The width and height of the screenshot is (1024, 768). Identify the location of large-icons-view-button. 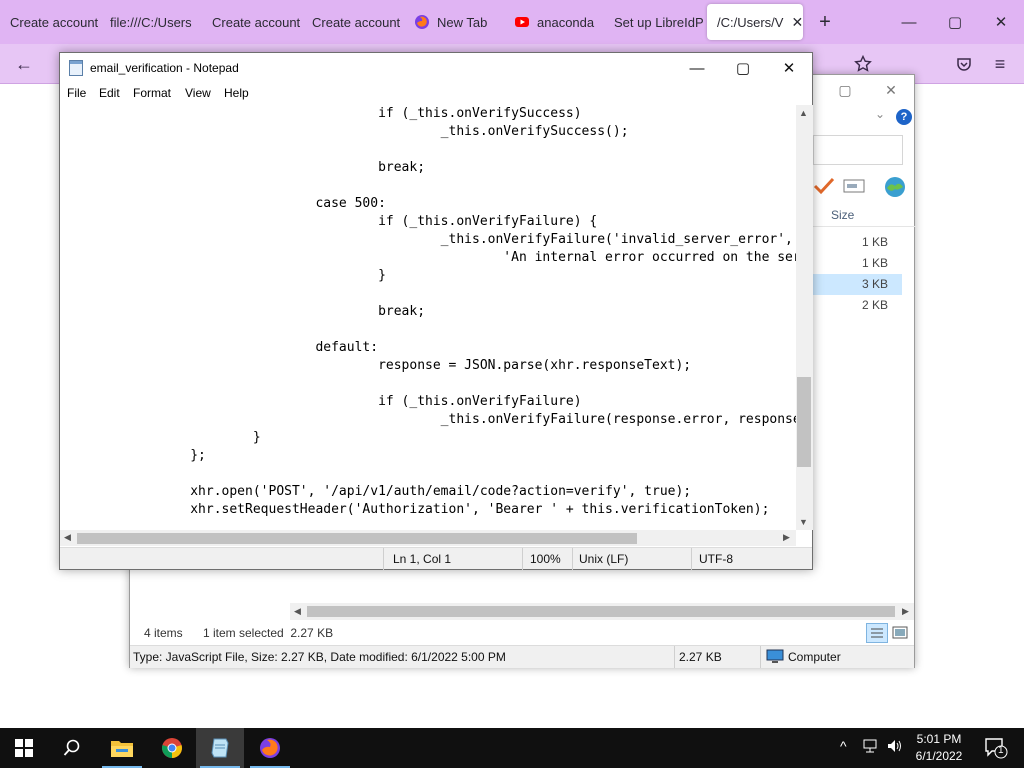
(900, 634).